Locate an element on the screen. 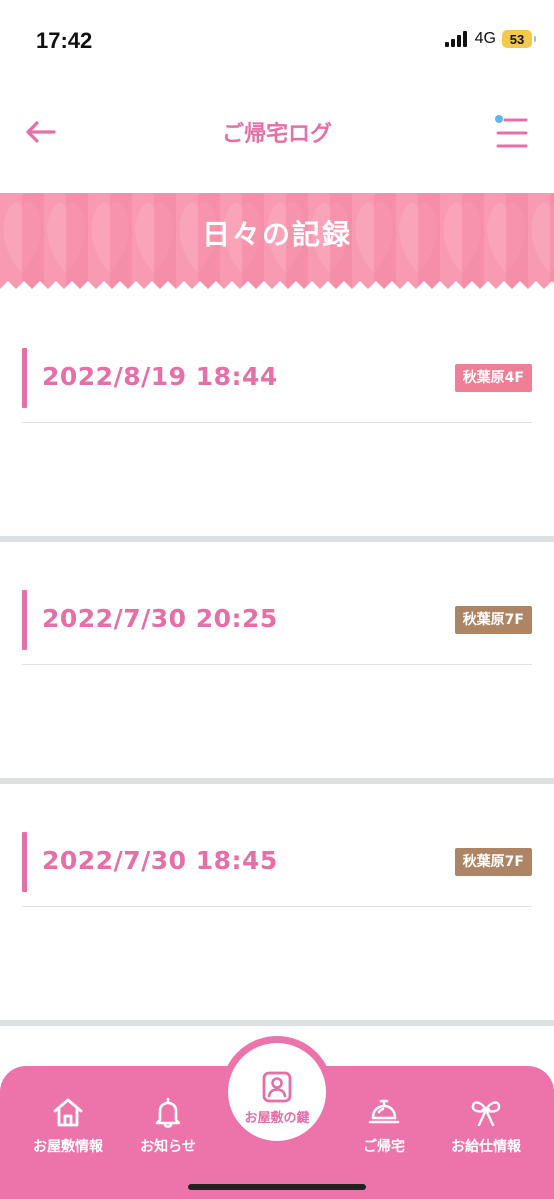  record-datetime: 2022/8/19 18:44 is located at coordinates (160, 376).